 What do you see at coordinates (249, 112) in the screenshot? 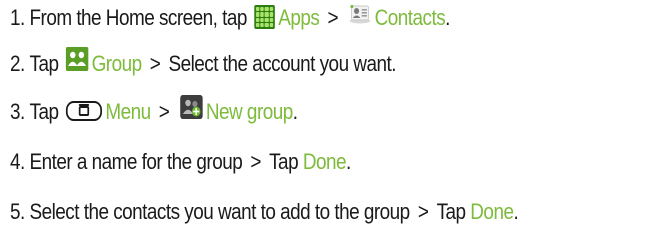
I see `new-group-label: New group` at bounding box center [249, 112].